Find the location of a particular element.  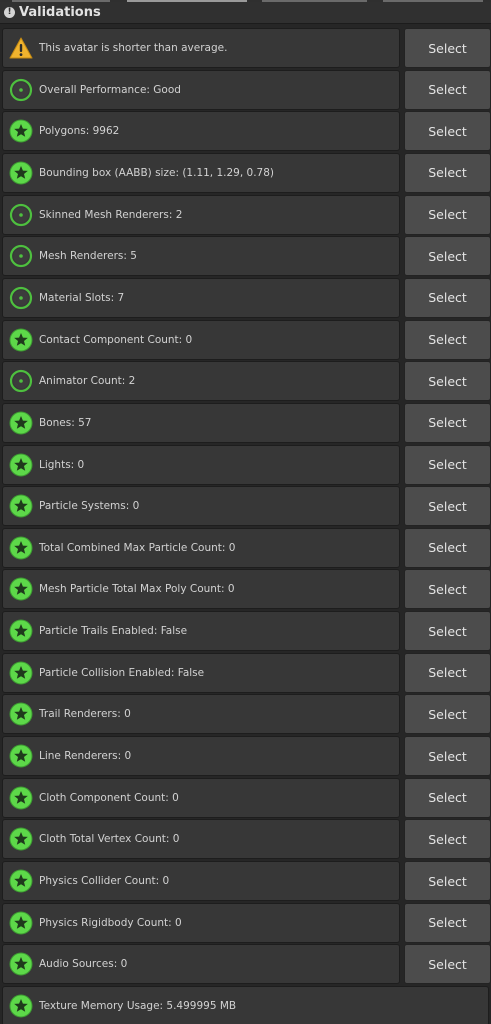

validation-message-box: Polygons: 9962 is located at coordinates (201, 131).